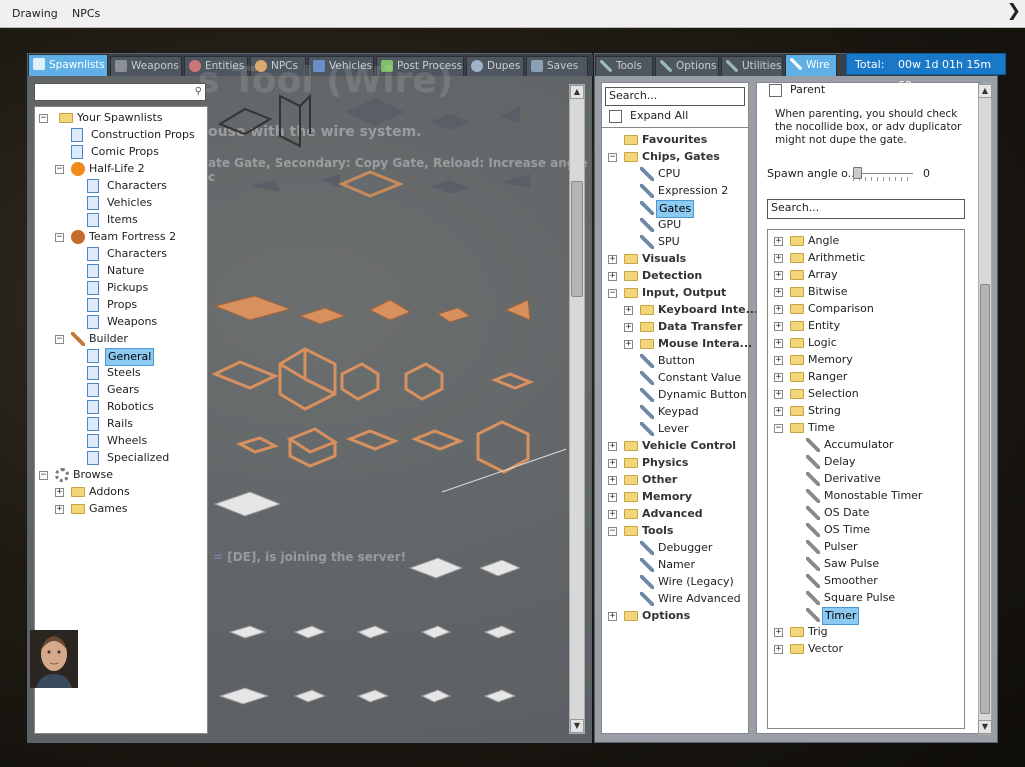 The width and height of the screenshot is (1025, 767). Describe the element at coordinates (624, 66) in the screenshot. I see `tab-tools: Tools` at that location.